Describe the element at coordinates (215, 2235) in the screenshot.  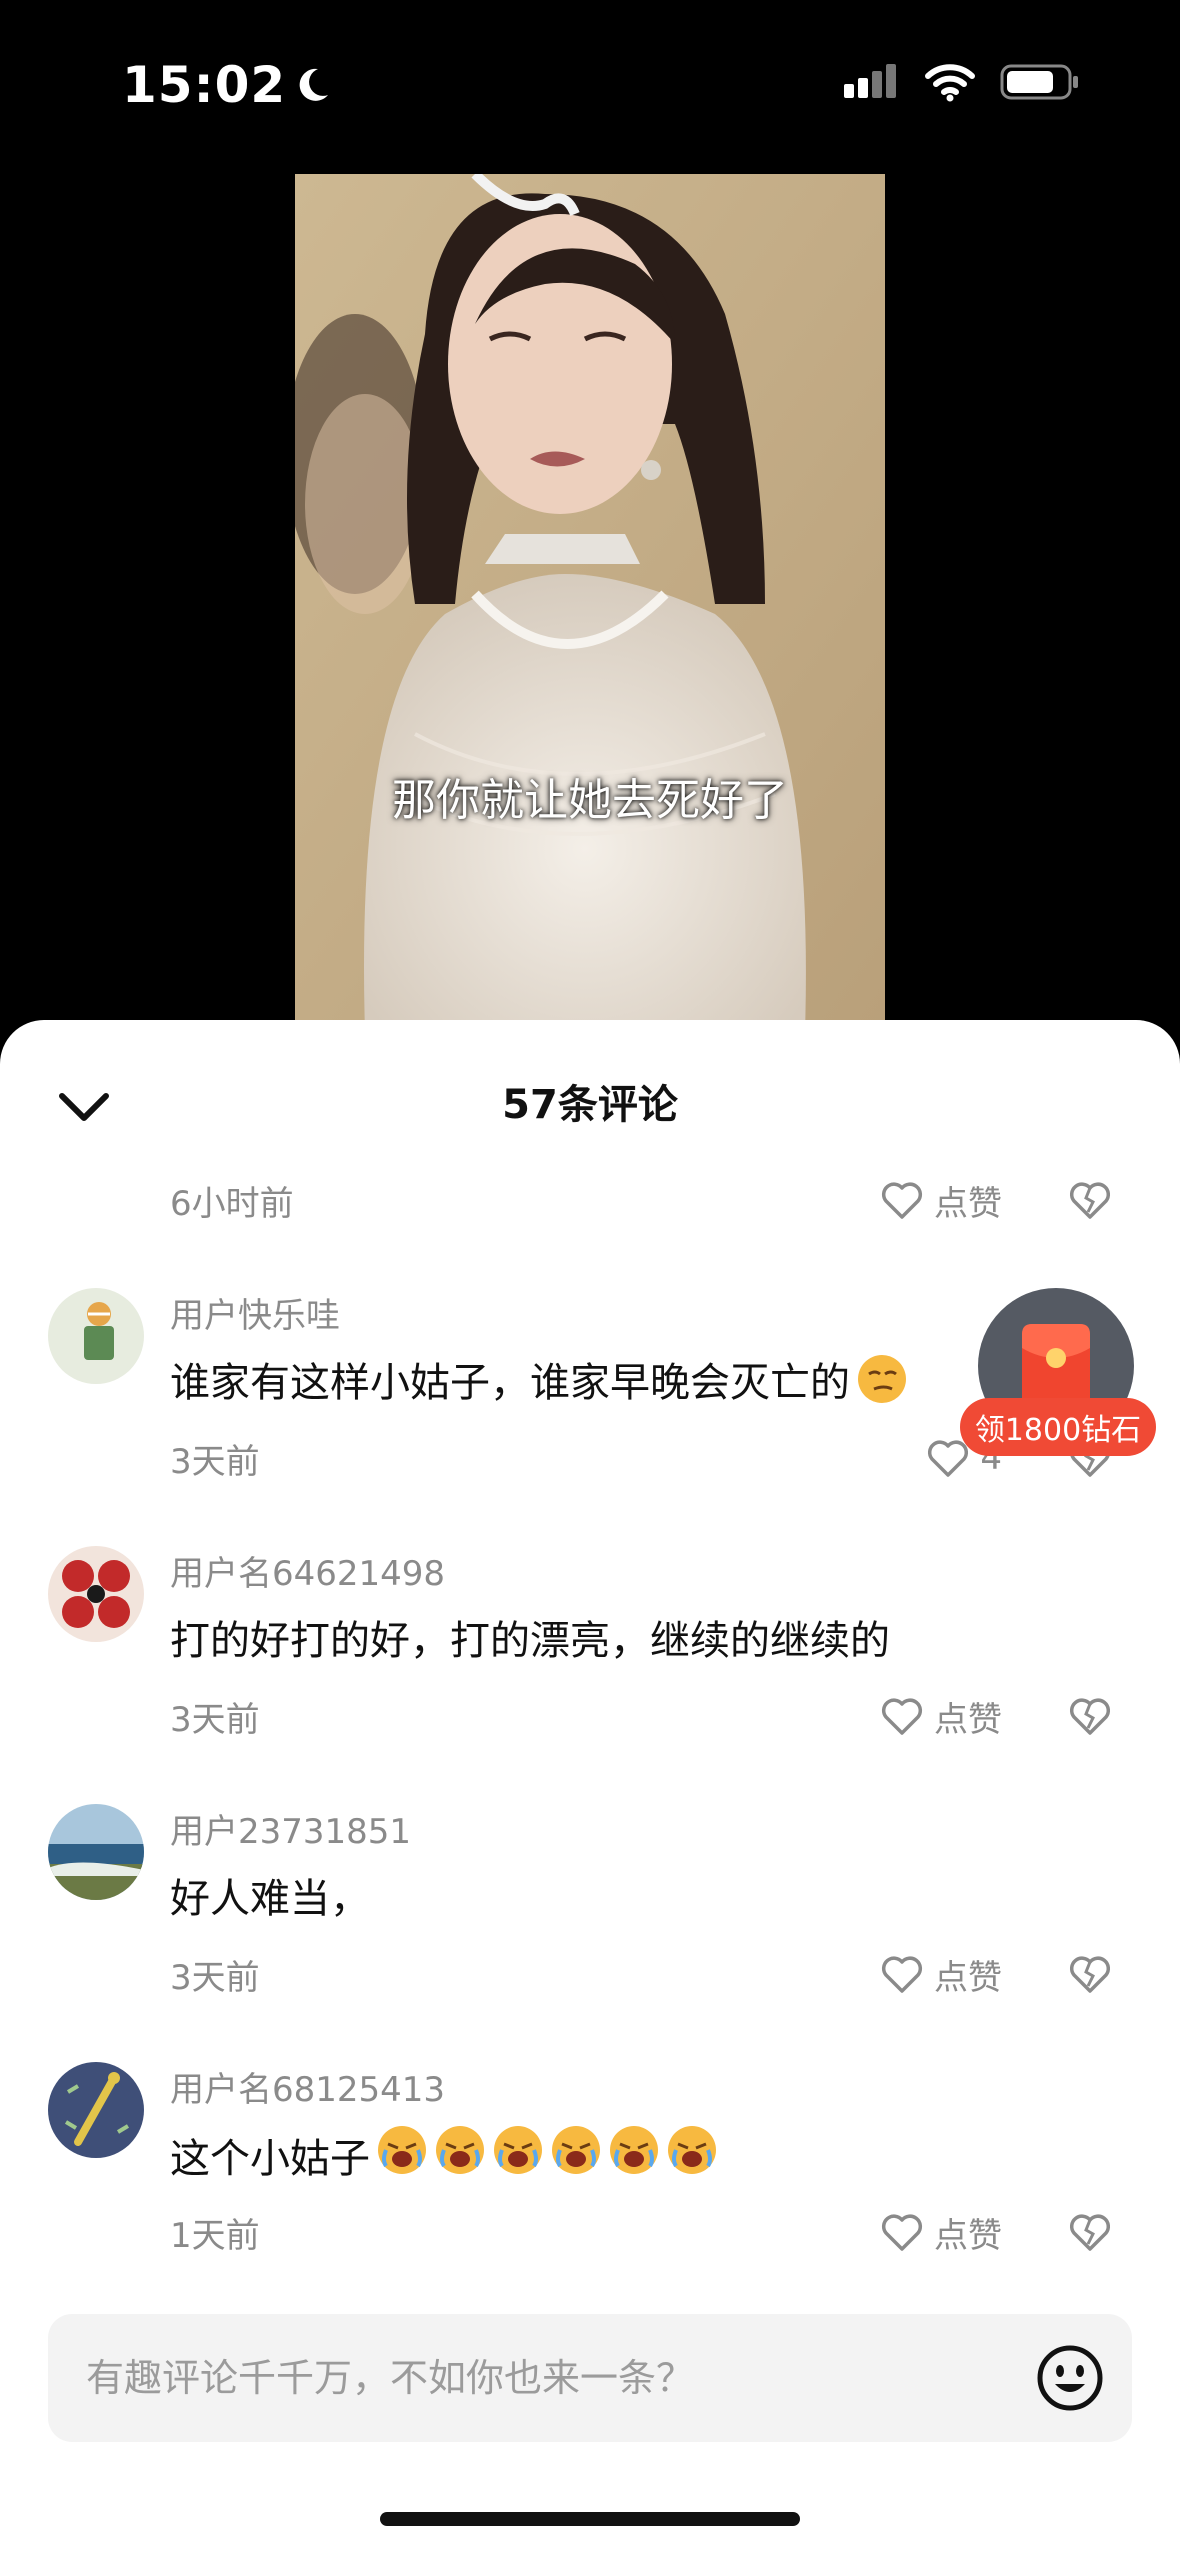
I see `comment-time: 1天前` at that location.